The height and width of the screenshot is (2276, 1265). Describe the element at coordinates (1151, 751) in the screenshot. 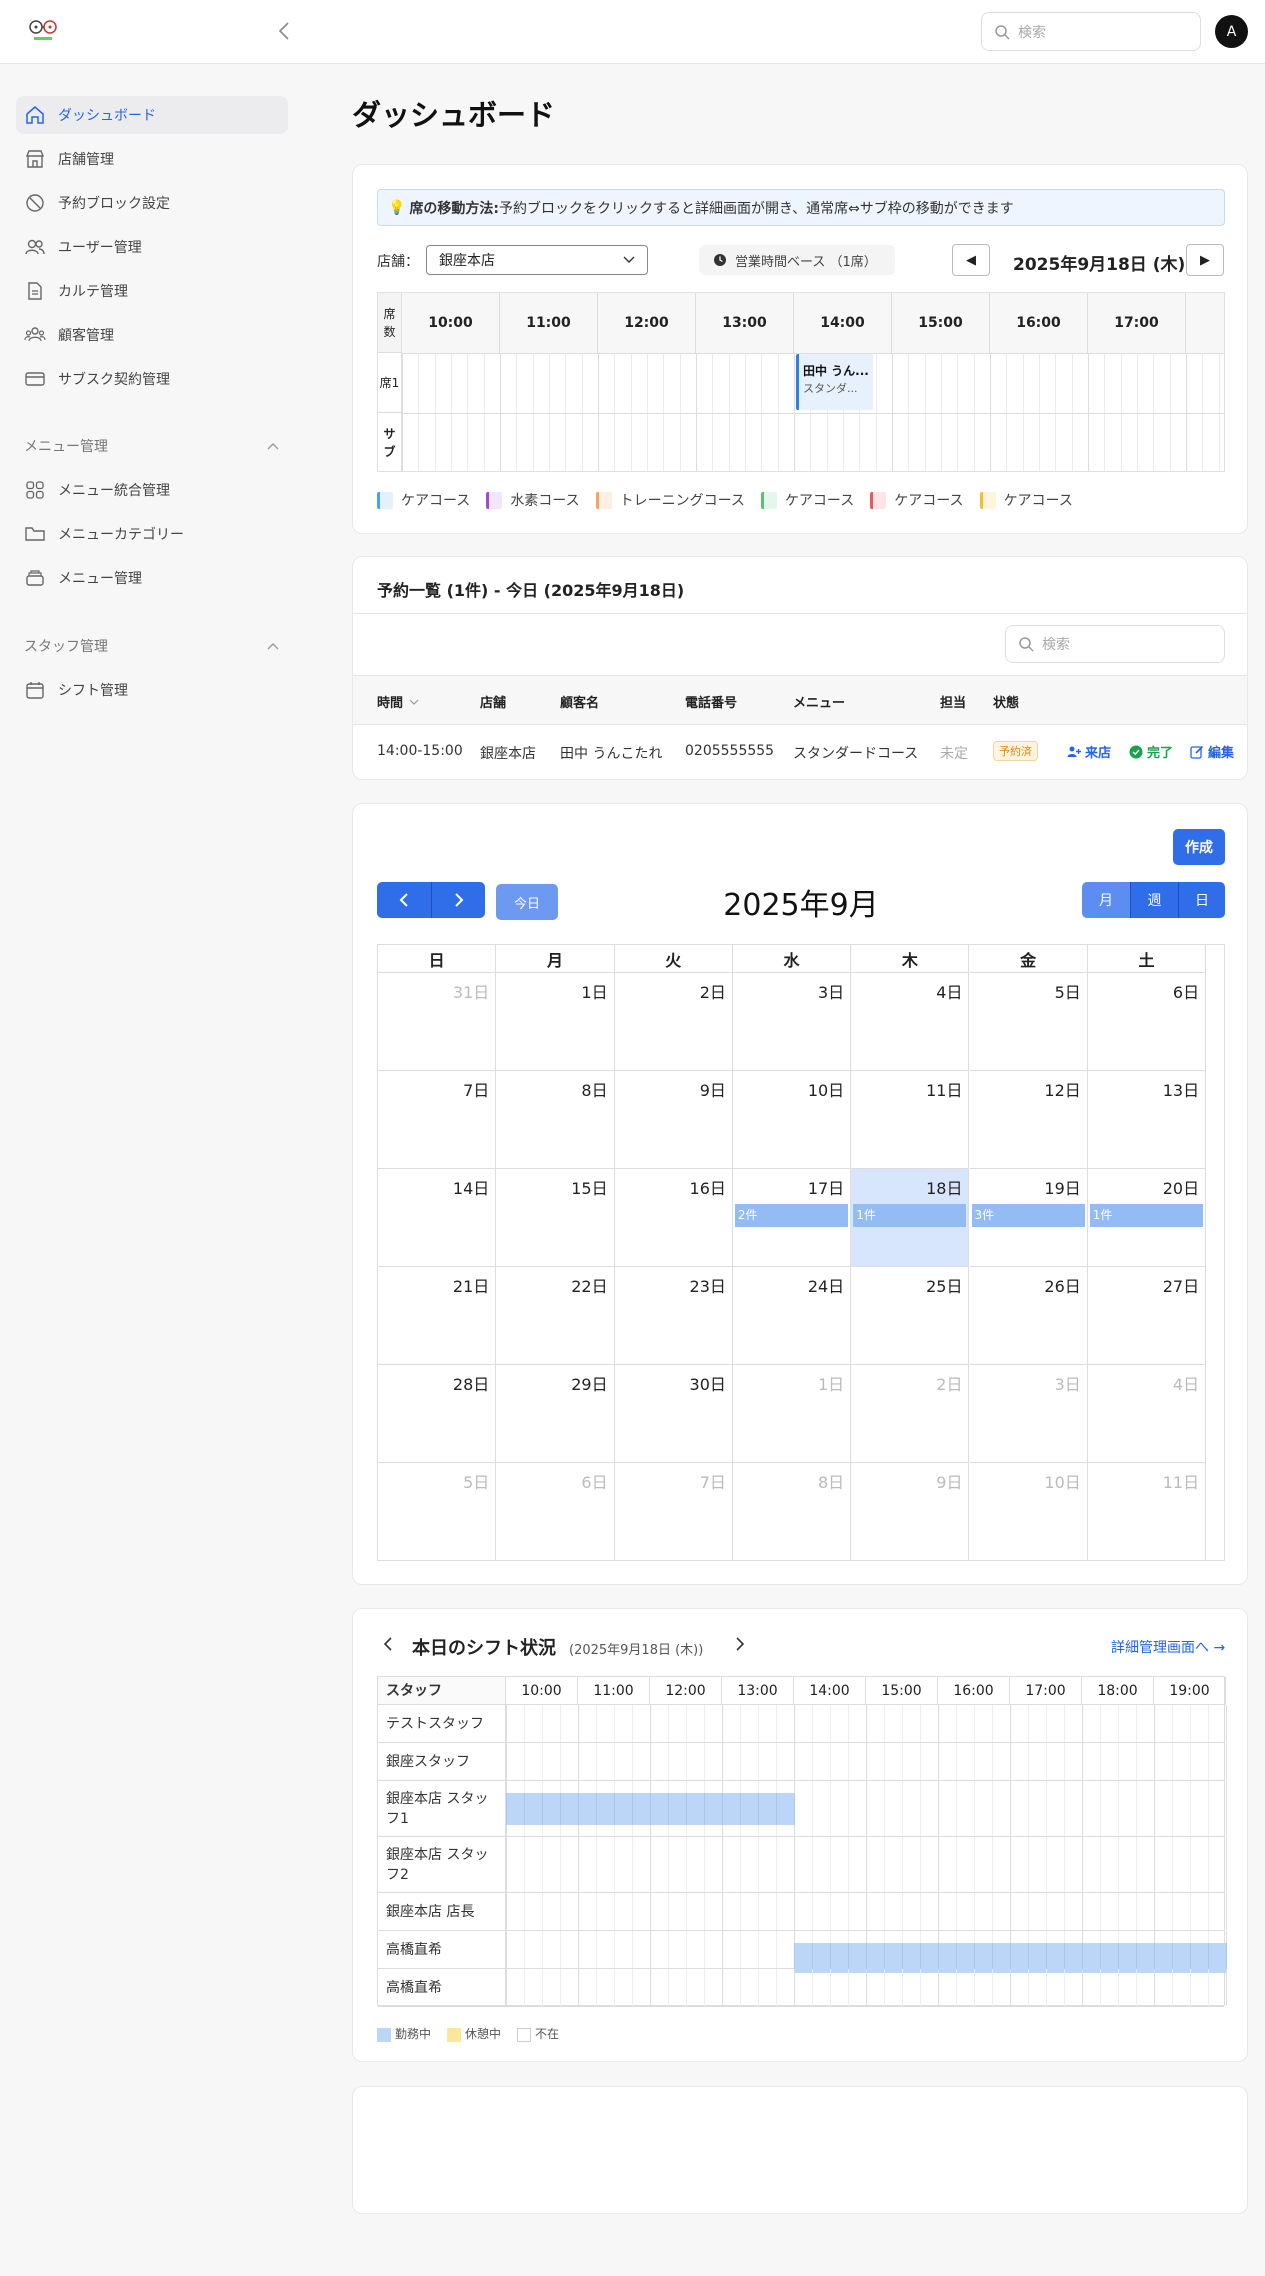

I see `complete-button: 完了` at that location.